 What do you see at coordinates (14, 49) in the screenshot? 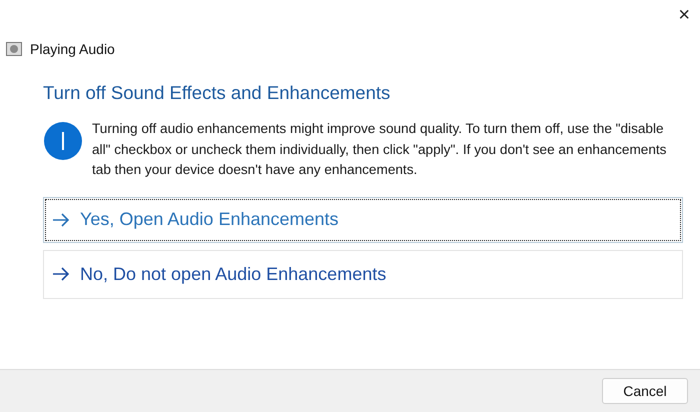
I see `speaker-icon` at bounding box center [14, 49].